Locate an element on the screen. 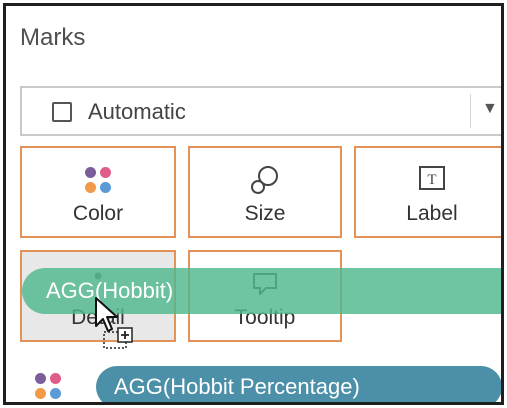 Image resolution: width=507 pixels, height=408 pixels. size-icon is located at coordinates (265, 180).